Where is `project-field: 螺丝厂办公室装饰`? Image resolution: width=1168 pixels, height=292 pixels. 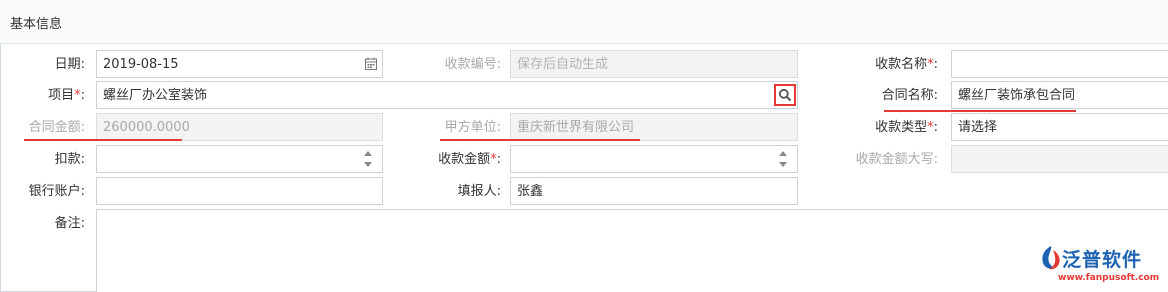 project-field: 螺丝厂办公室装饰 is located at coordinates (447, 95).